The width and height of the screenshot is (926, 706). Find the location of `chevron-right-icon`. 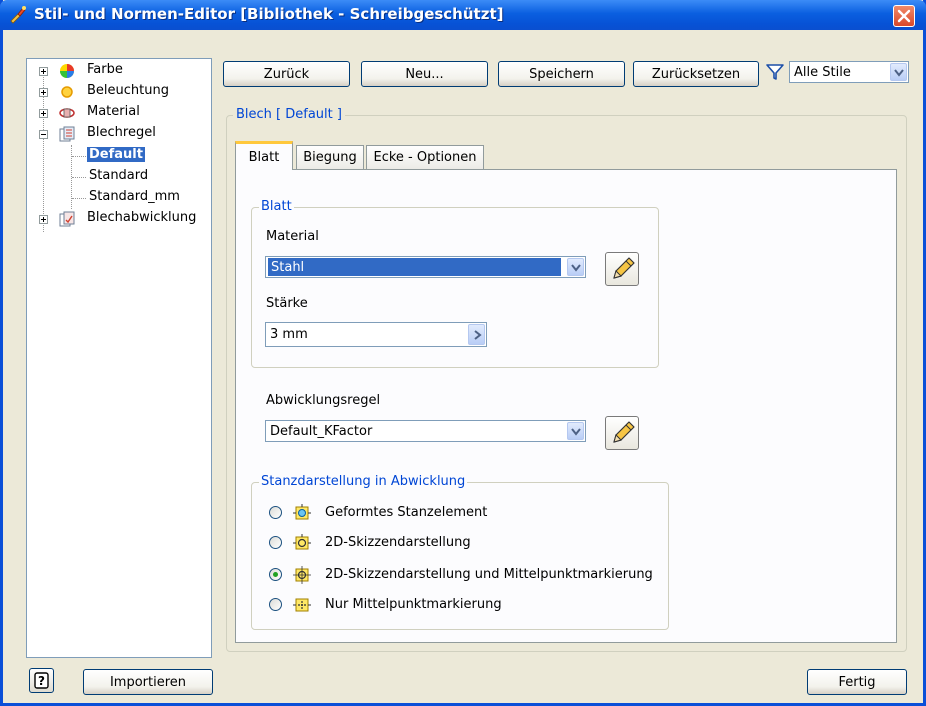

chevron-right-icon is located at coordinates (478, 335).